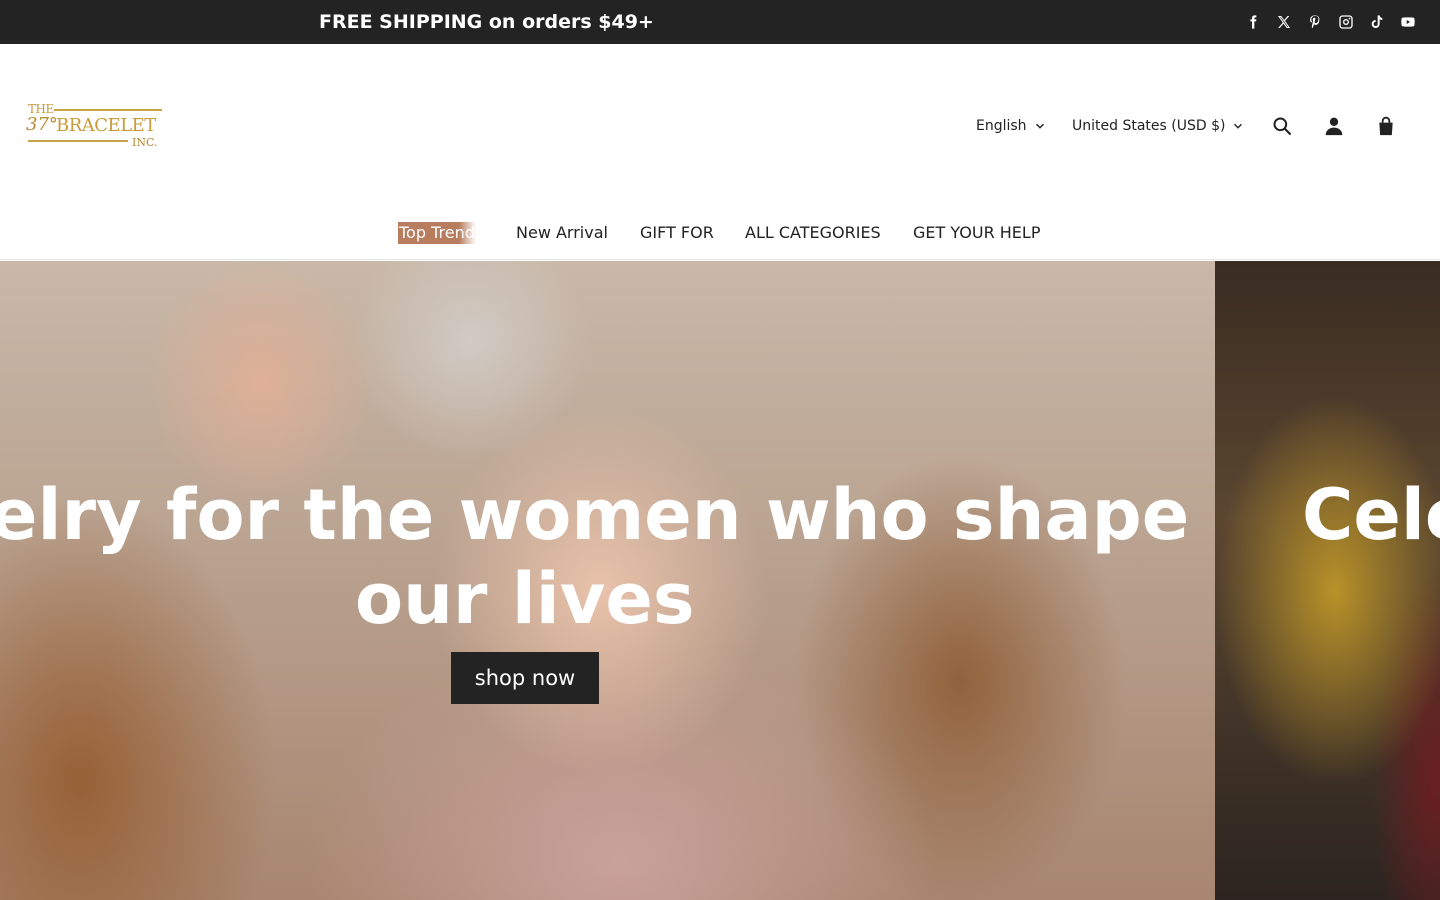  I want to click on hero-heading-line-2: our lives, so click(525, 599).